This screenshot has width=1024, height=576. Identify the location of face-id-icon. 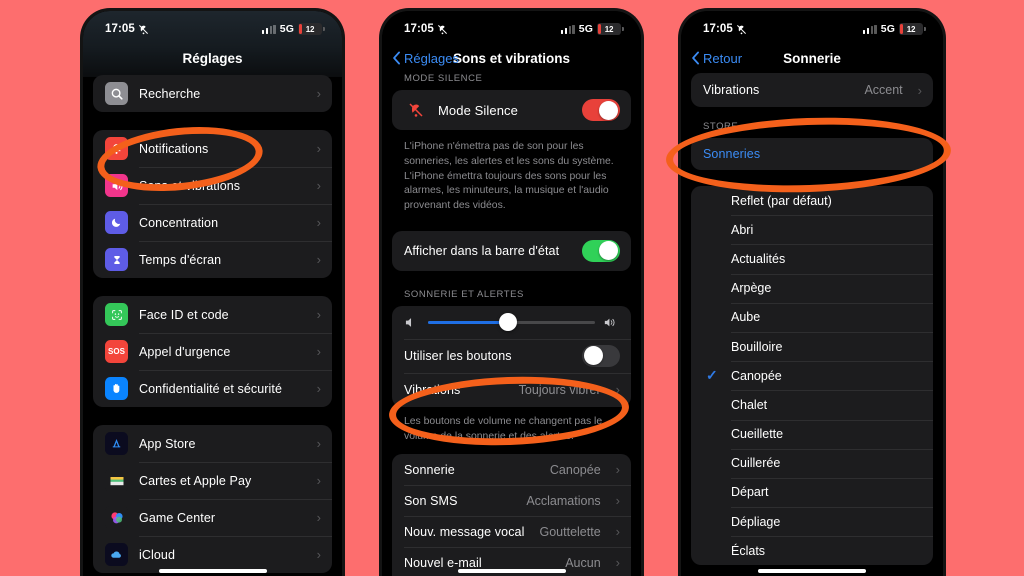
(116, 314).